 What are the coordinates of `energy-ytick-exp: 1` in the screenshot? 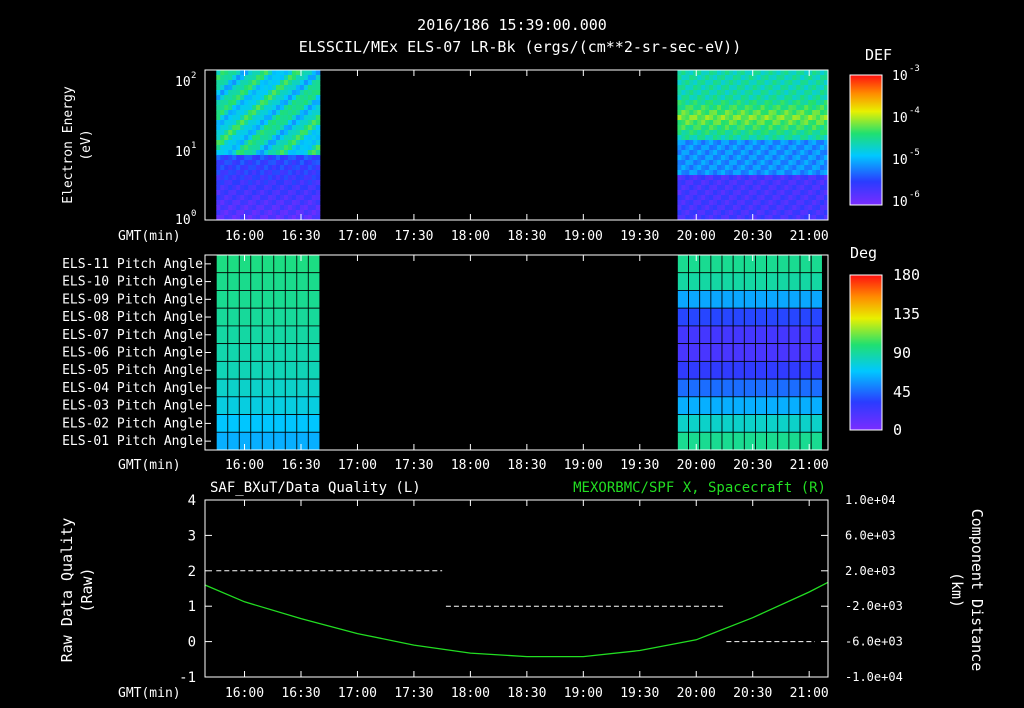 It's located at (193, 146).